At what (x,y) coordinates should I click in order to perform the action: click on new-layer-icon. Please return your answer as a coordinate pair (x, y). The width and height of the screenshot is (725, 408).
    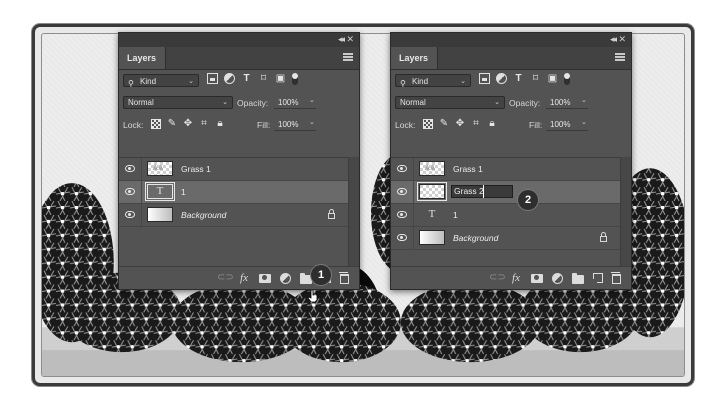
    Looking at the image, I should click on (597, 278).